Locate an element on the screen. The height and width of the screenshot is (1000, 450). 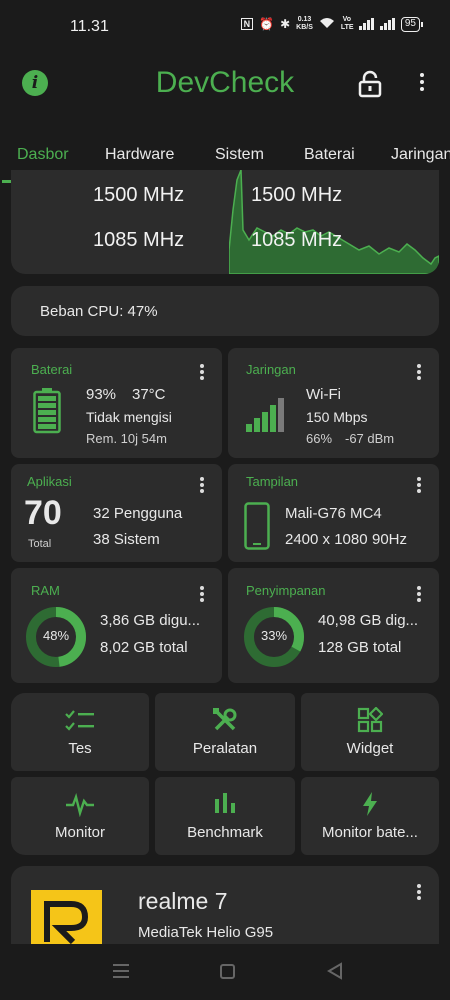
battery-level-icon is located at coordinates (47, 411).